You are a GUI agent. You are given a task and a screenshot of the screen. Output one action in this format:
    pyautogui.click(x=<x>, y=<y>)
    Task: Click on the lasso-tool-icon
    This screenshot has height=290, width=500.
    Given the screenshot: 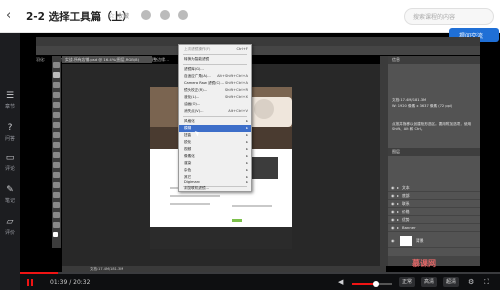 What is the action you would take?
    pyautogui.click(x=56, y=85)
    